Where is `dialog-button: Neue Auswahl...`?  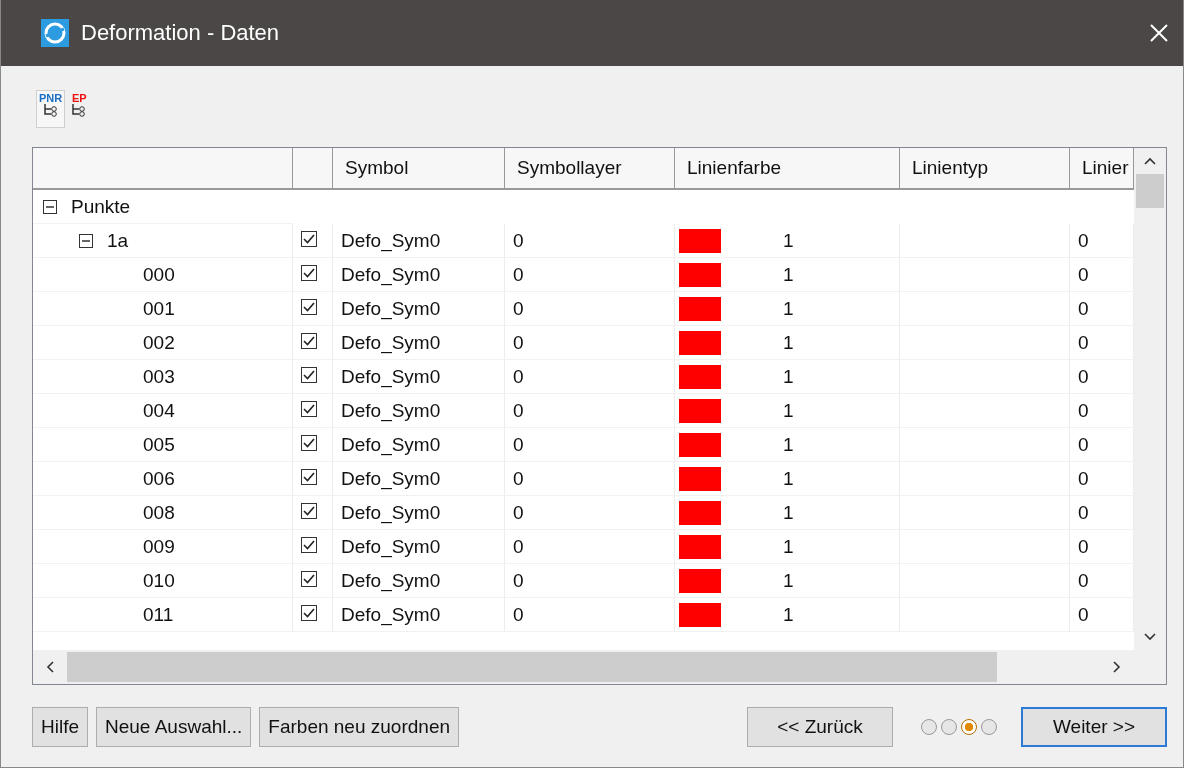 dialog-button: Neue Auswahl... is located at coordinates (174, 727).